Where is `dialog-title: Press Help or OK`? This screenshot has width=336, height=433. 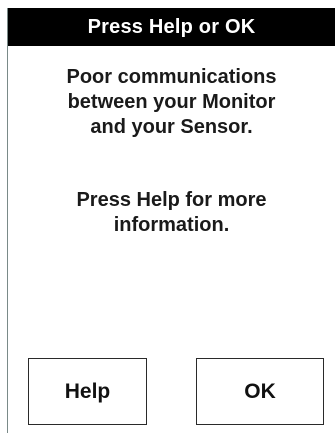
dialog-title: Press Help or OK is located at coordinates (171, 27).